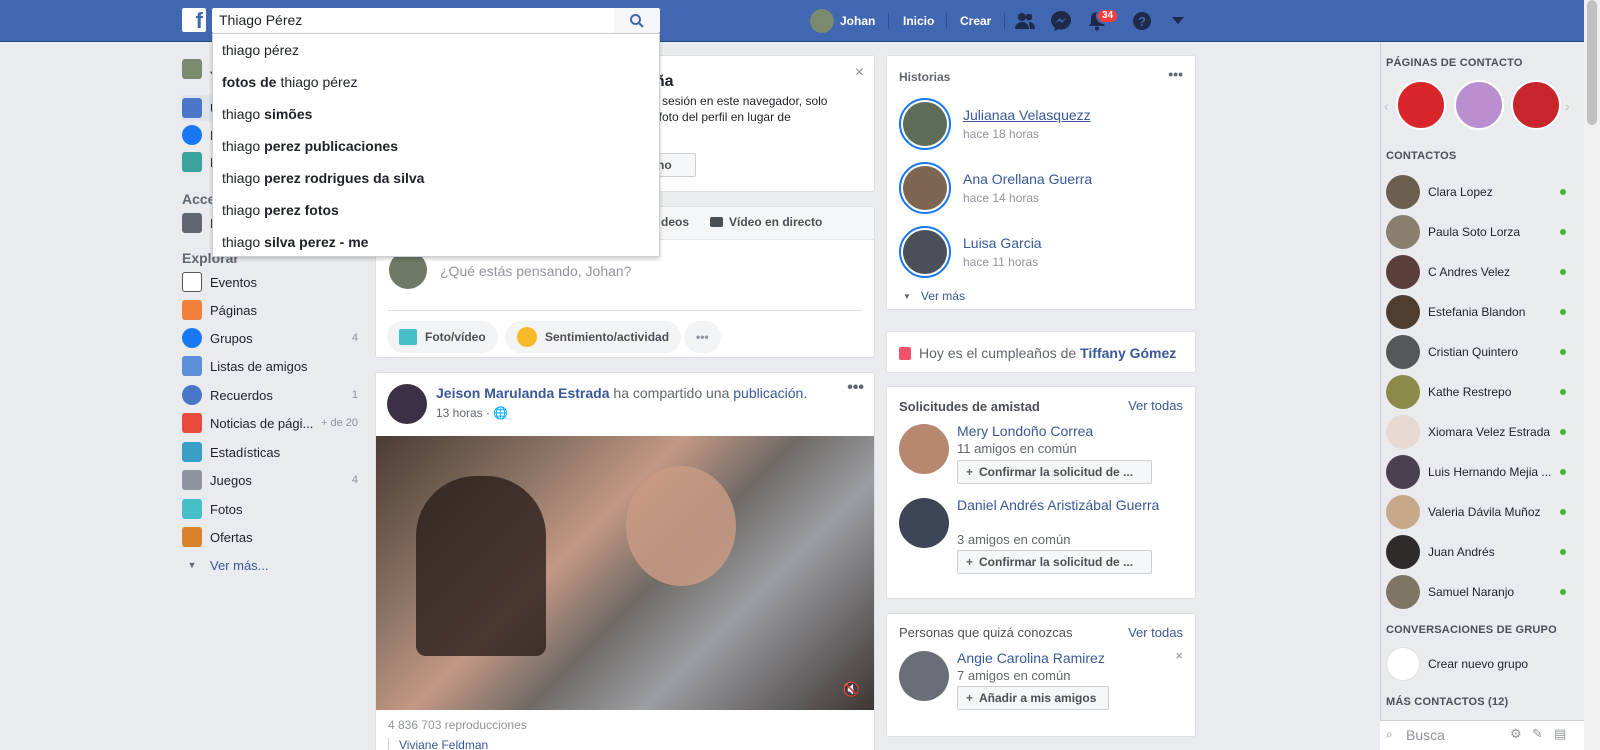 The height and width of the screenshot is (750, 1600). I want to click on contact-item: Cristian Quintero, so click(1476, 352).